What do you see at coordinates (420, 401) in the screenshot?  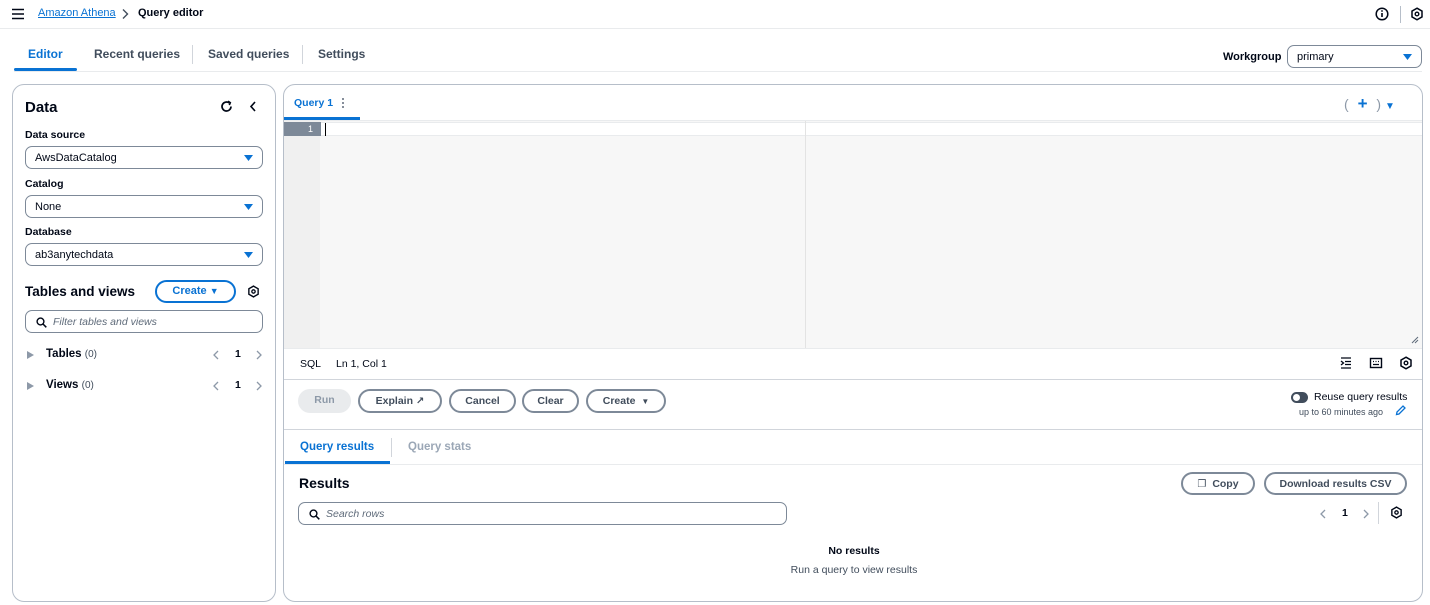 I see `external-link-icon: ↗` at bounding box center [420, 401].